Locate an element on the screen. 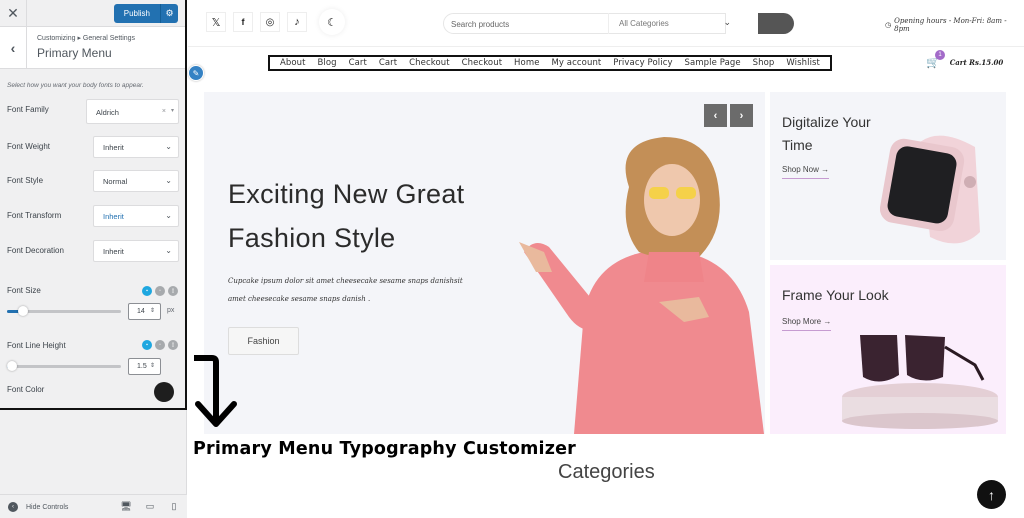 This screenshot has width=1024, height=518. mobile-preview-icon: ▯ is located at coordinates (174, 506).